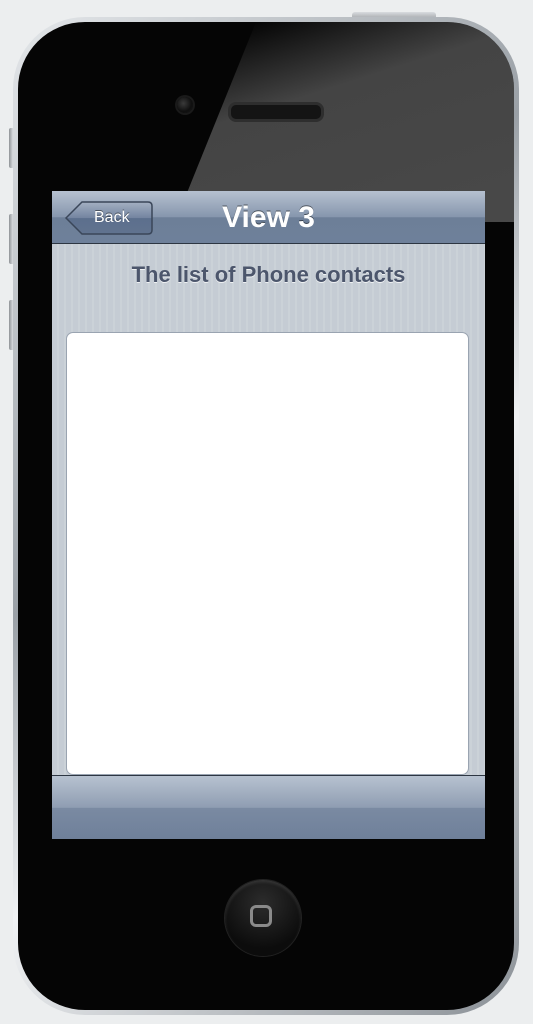 This screenshot has height=1024, width=533. What do you see at coordinates (276, 112) in the screenshot?
I see `earpiece-speaker` at bounding box center [276, 112].